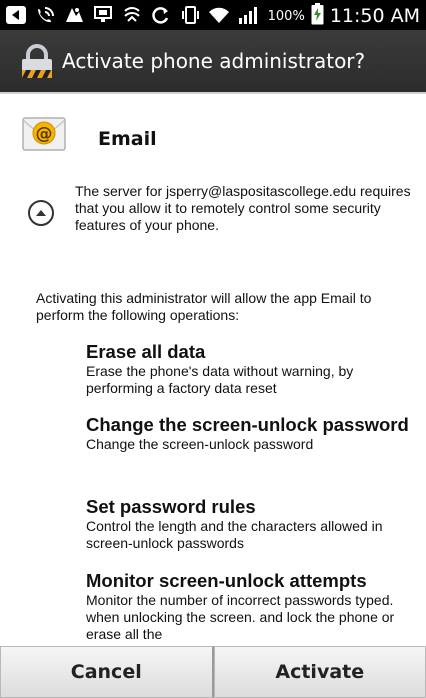  What do you see at coordinates (171, 506) in the screenshot?
I see `policy-title: Set password rules` at bounding box center [171, 506].